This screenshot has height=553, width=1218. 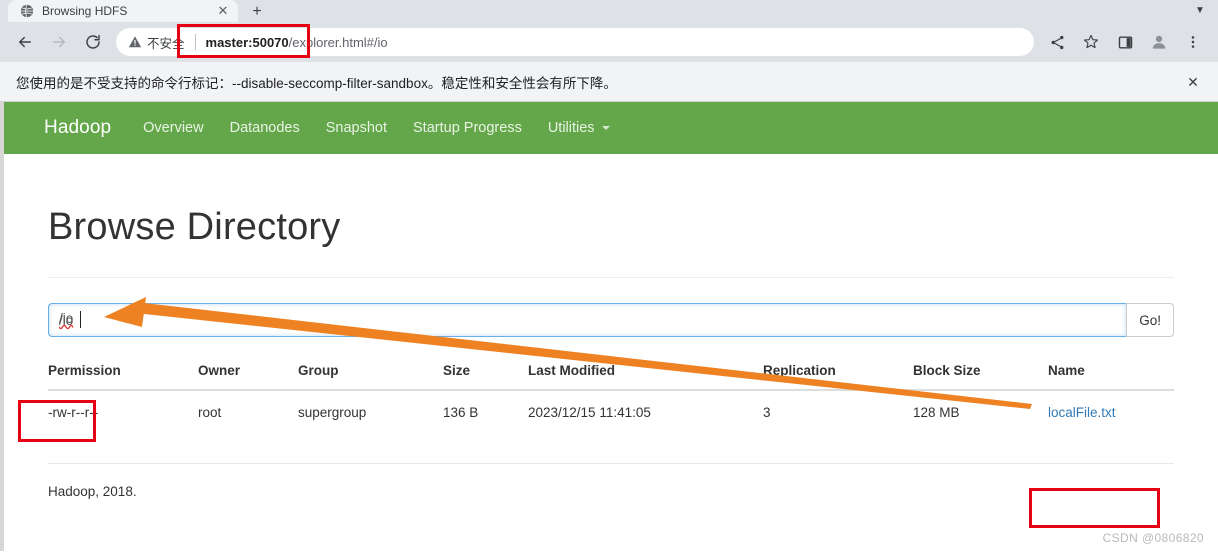 What do you see at coordinates (645, 377) in the screenshot?
I see `column-header-last-modified: Last Modified` at bounding box center [645, 377].